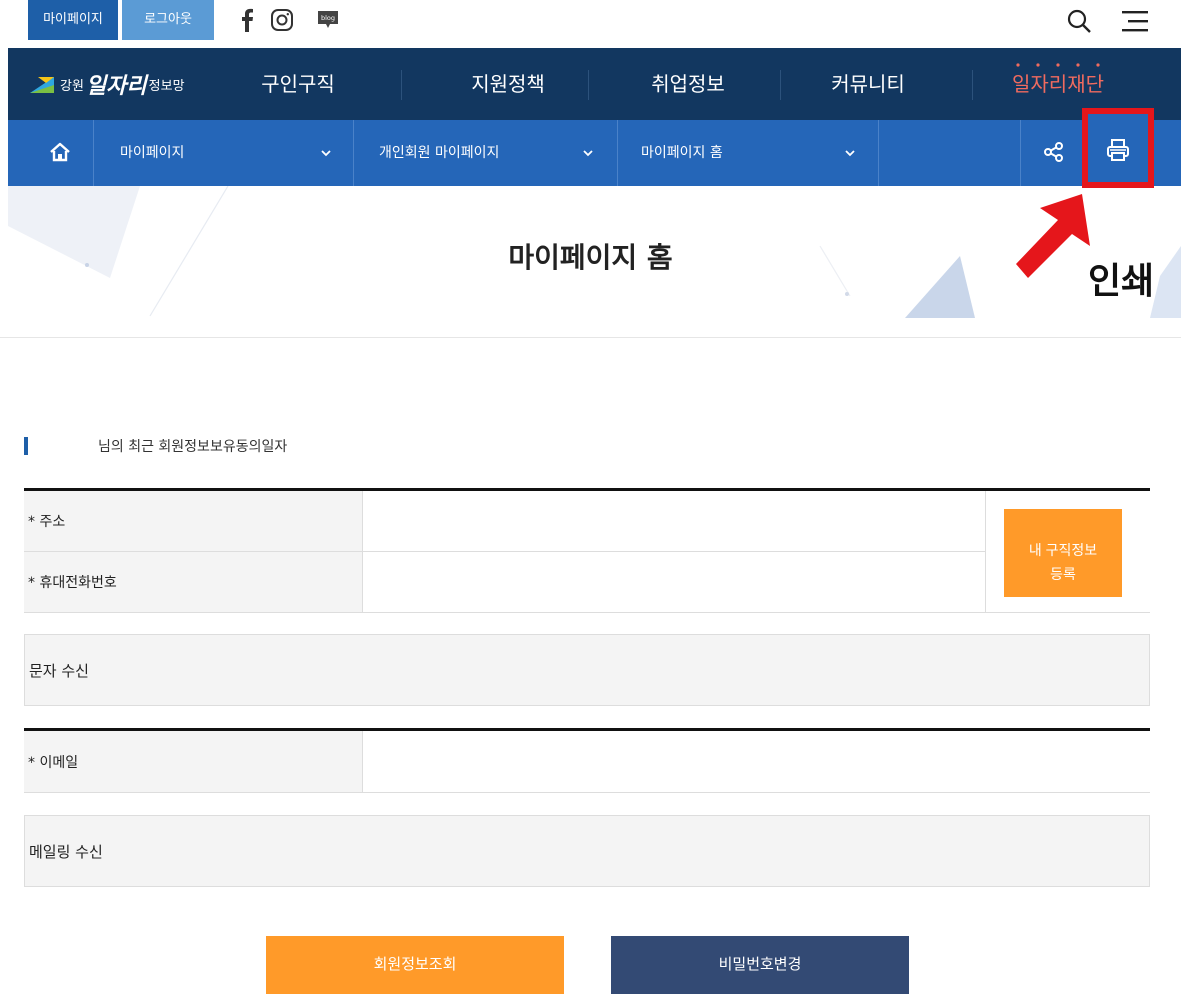 The height and width of the screenshot is (994, 1181). I want to click on annotation-label: 인쇄, so click(1121, 281).